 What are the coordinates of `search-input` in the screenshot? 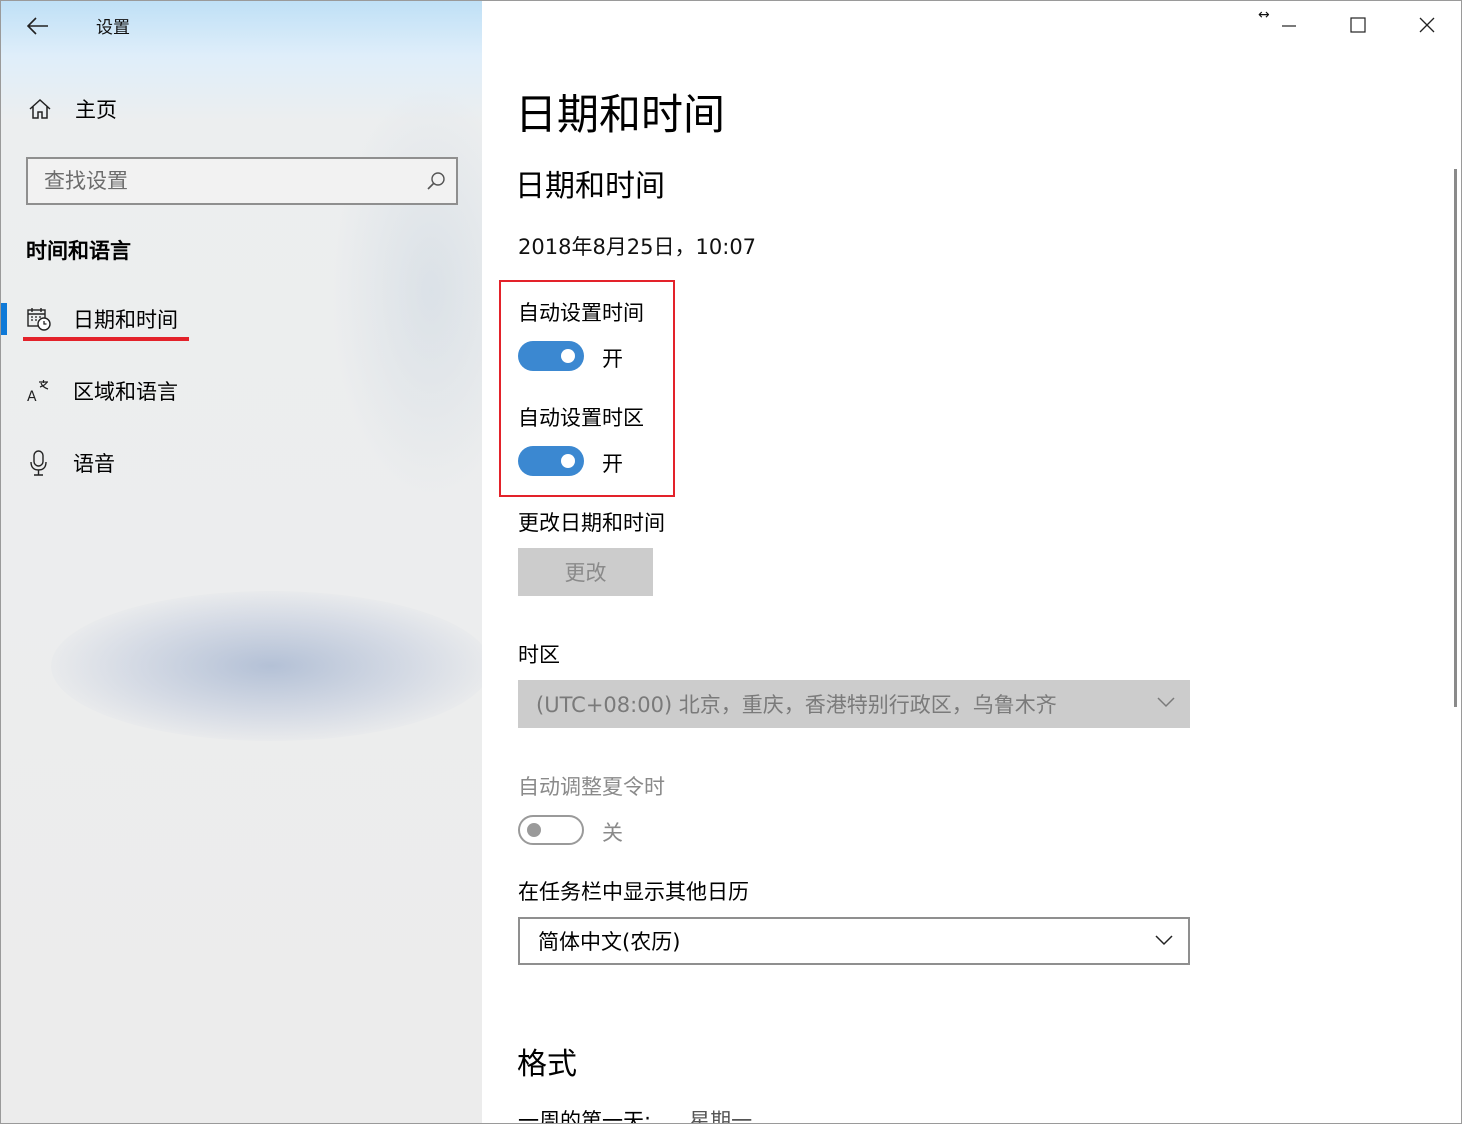 It's located at (222, 181).